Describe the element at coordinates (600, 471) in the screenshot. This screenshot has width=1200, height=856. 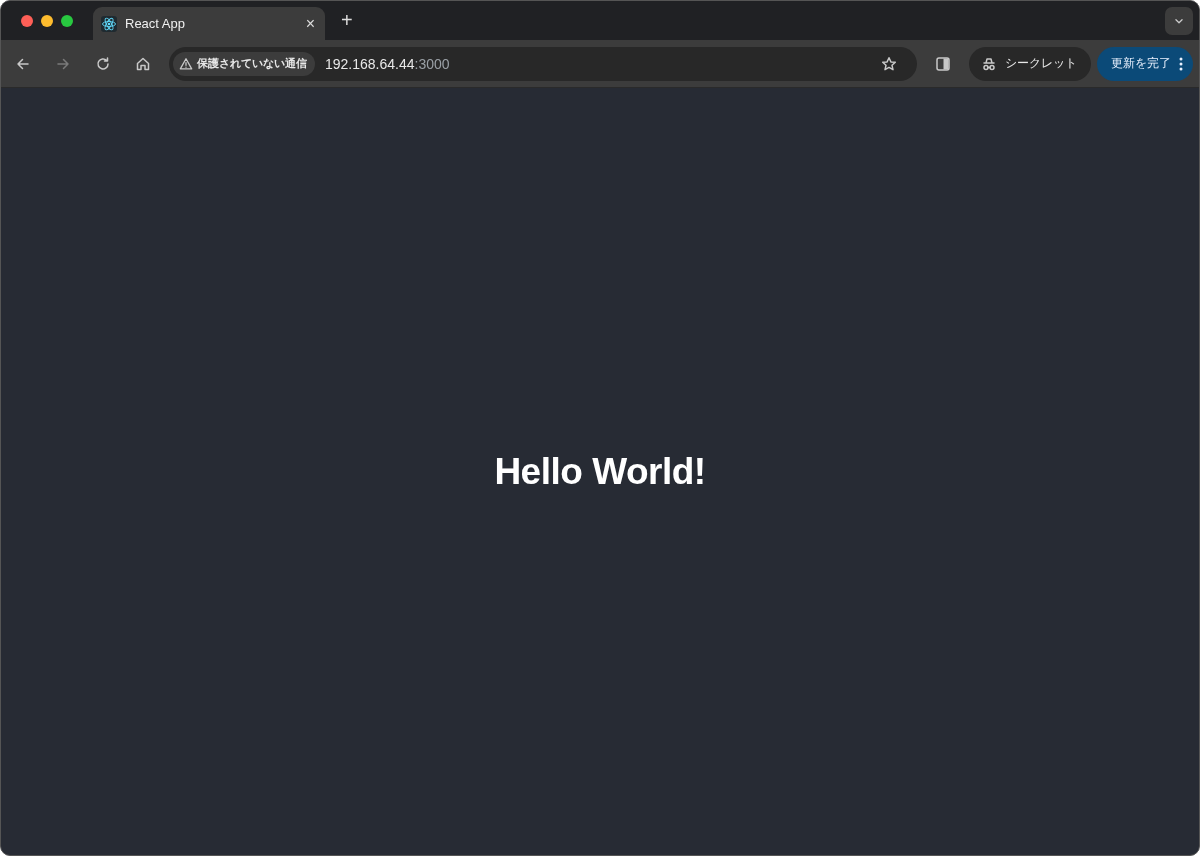
I see `page-heading: Hello World!` at that location.